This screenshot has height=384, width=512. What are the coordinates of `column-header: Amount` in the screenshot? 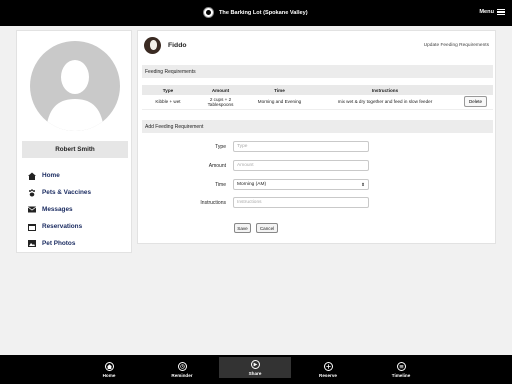 It's located at (220, 90).